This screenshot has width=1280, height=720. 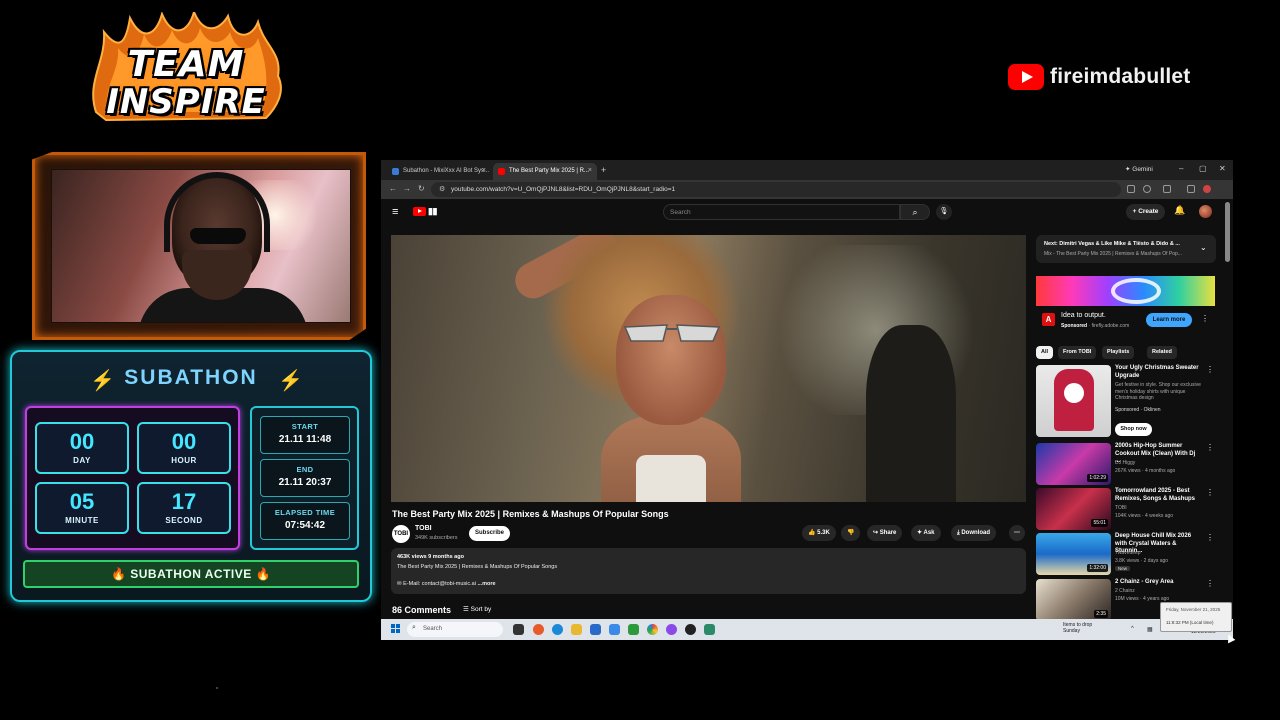 What do you see at coordinates (455, 629) in the screenshot?
I see `taskbar-search-input: ⌕ Search` at bounding box center [455, 629].